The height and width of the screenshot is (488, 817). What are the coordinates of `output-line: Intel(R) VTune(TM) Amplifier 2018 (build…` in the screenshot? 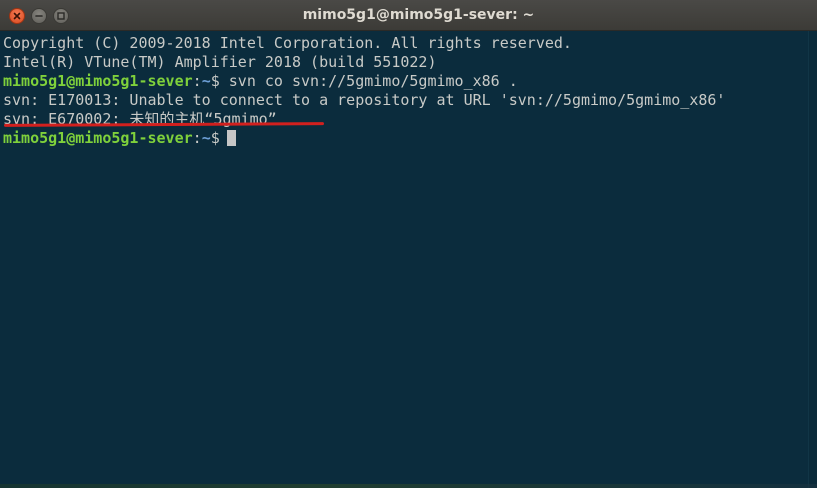 It's located at (220, 62).